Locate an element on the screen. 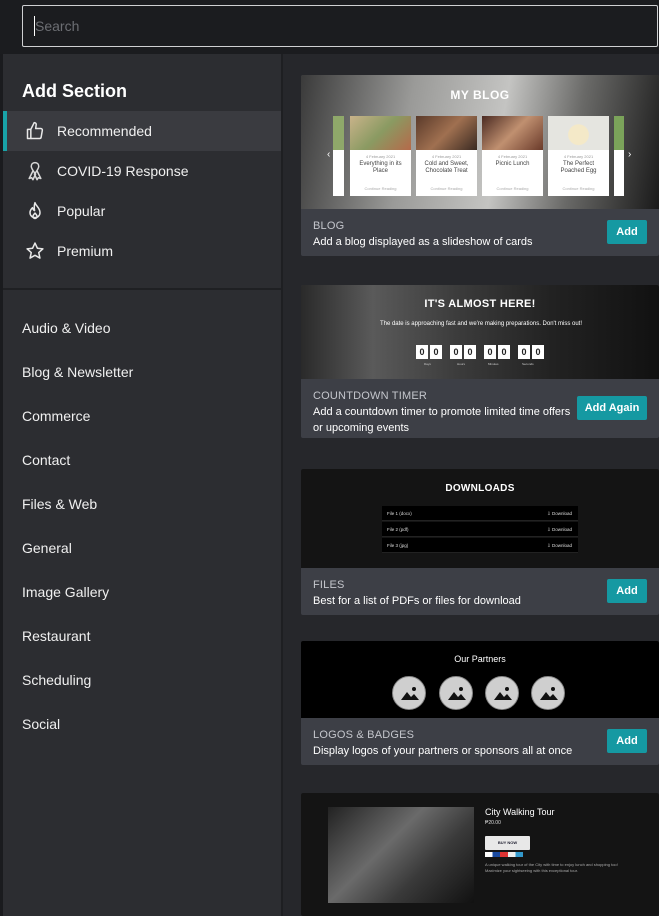 This screenshot has height=916, width=659. add-logos-button: Add is located at coordinates (627, 741).